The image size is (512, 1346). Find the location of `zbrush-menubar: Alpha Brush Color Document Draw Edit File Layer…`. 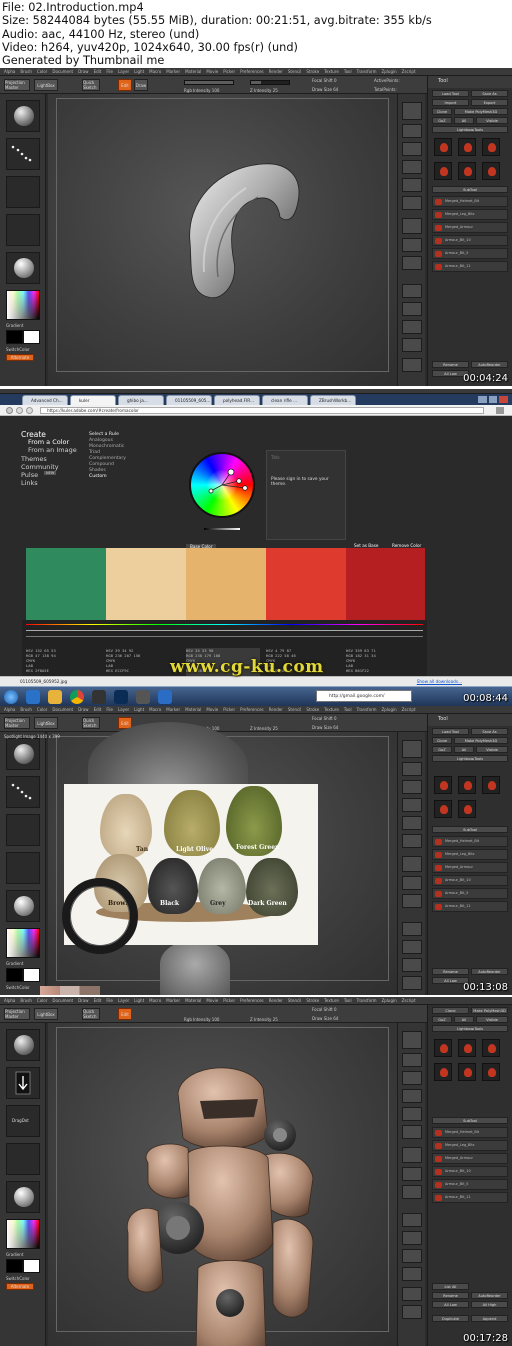

zbrush-menubar: Alpha Brush Color Document Draw Edit File Layer… is located at coordinates (256, 710).